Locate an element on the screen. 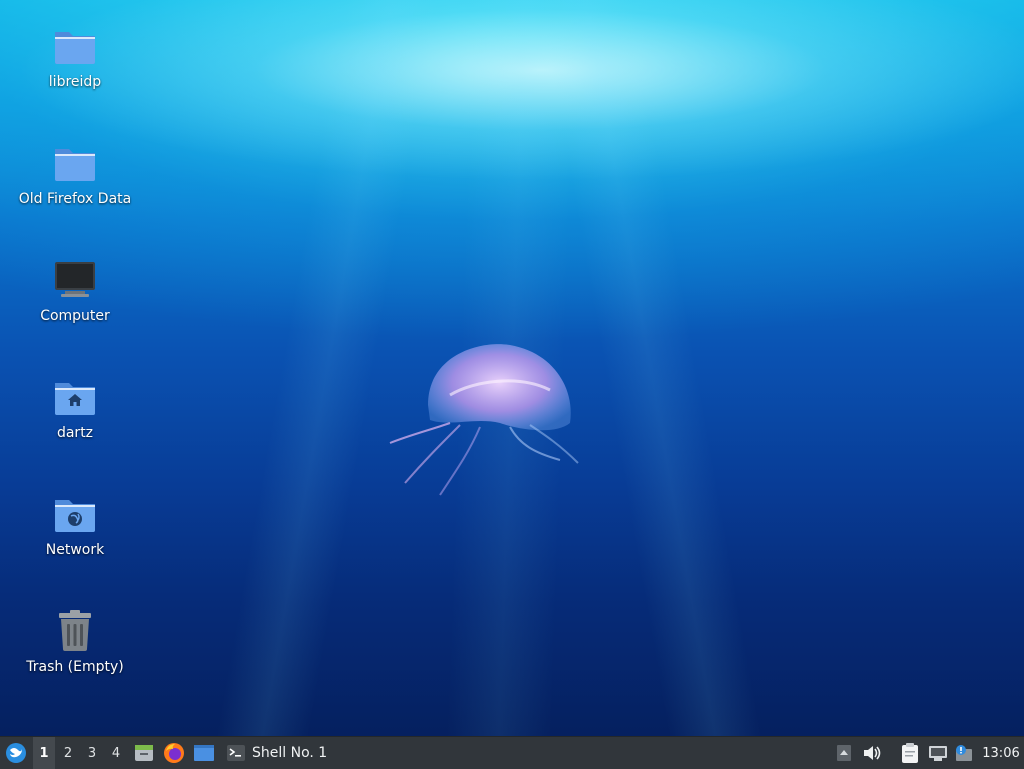 The height and width of the screenshot is (769, 1024). home-folder-icon is located at coordinates (75, 399).